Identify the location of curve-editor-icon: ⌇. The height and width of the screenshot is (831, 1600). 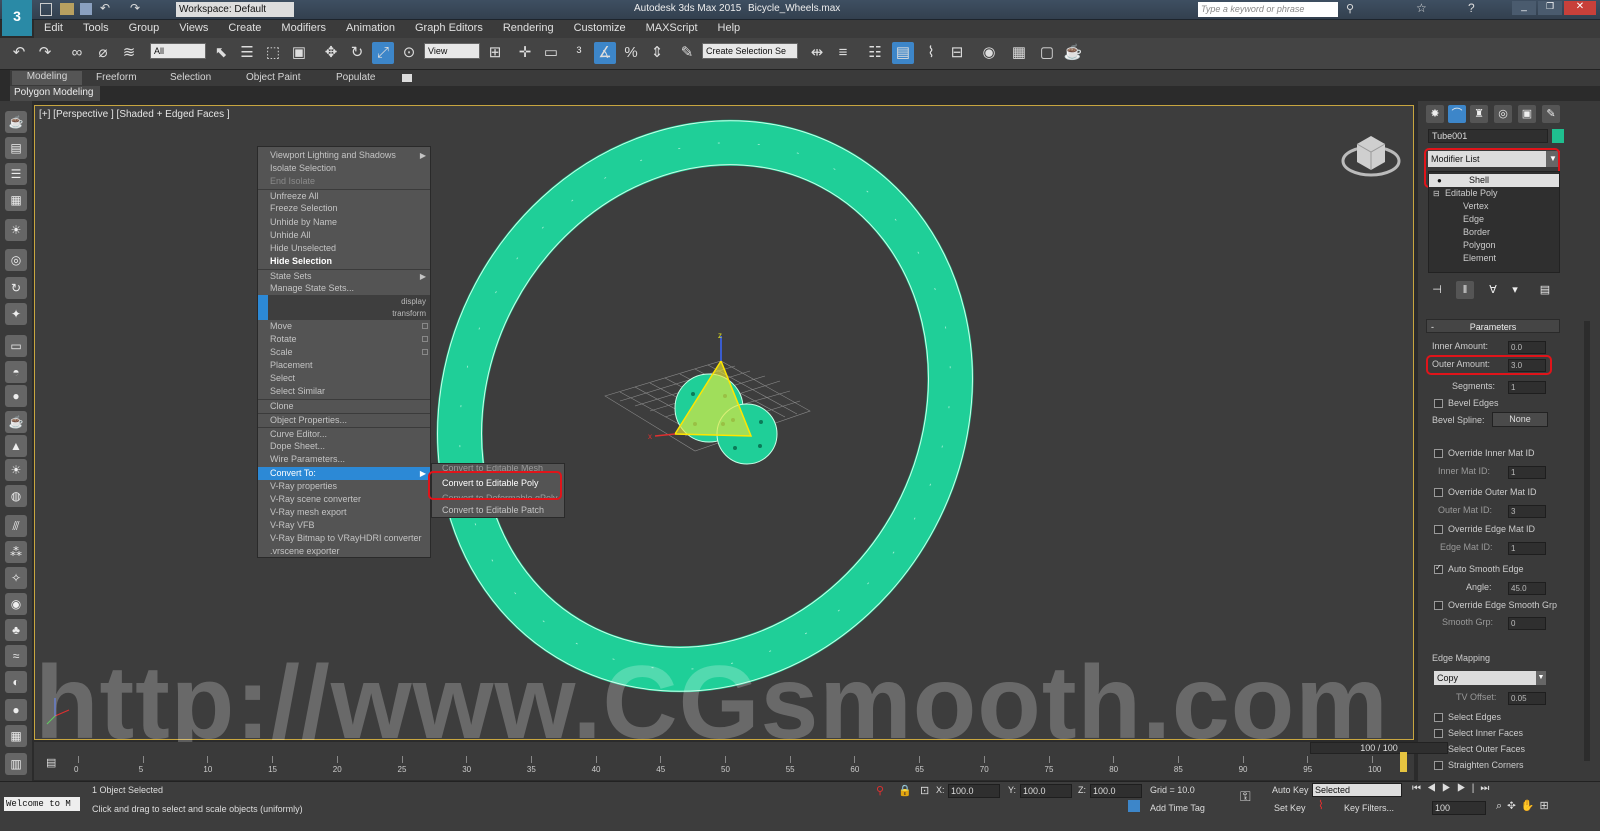
(931, 53).